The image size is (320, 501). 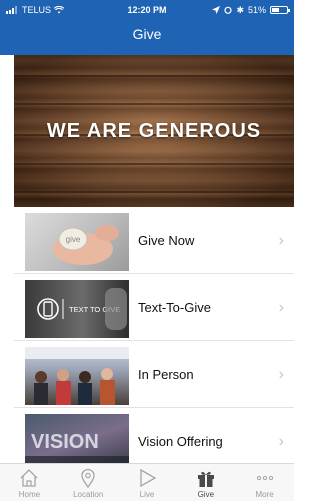 I want to click on tab-bar: Home Location Live Give More, so click(x=147, y=482).